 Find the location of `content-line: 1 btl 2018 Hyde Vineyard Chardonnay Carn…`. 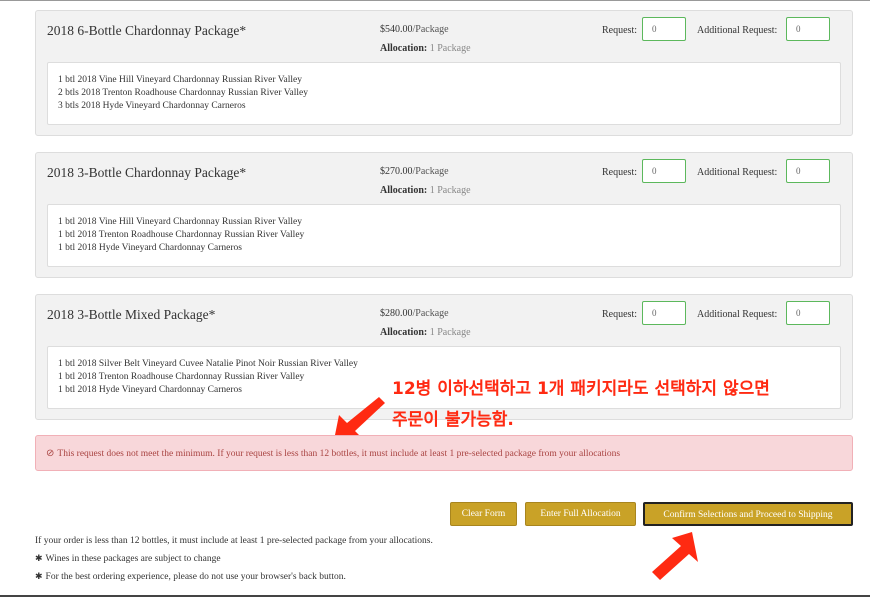

content-line: 1 btl 2018 Hyde Vineyard Chardonnay Carn… is located at coordinates (150, 248).